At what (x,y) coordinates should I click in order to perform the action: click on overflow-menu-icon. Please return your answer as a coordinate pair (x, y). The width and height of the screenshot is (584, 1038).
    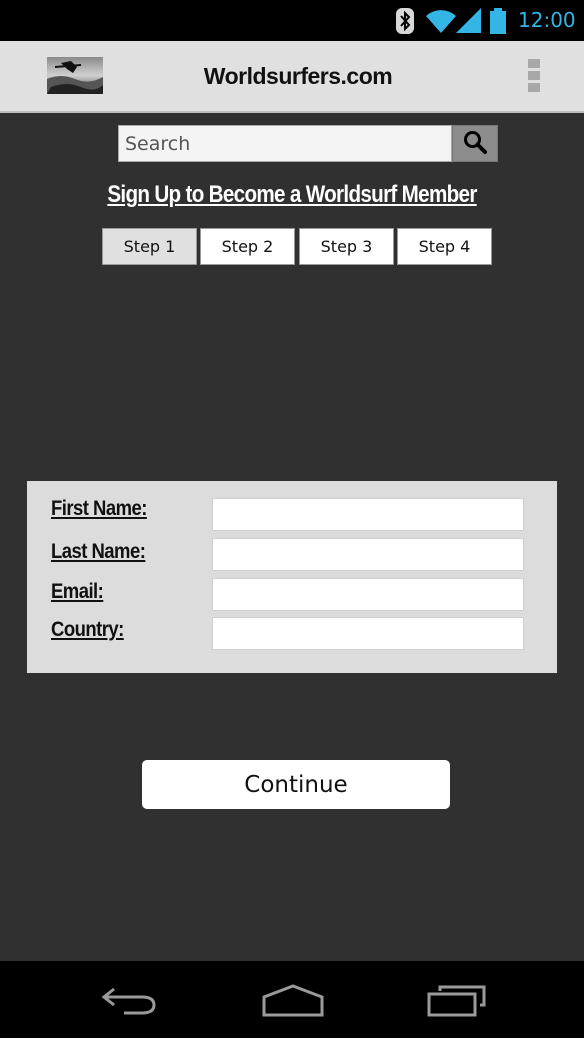
    Looking at the image, I should click on (535, 77).